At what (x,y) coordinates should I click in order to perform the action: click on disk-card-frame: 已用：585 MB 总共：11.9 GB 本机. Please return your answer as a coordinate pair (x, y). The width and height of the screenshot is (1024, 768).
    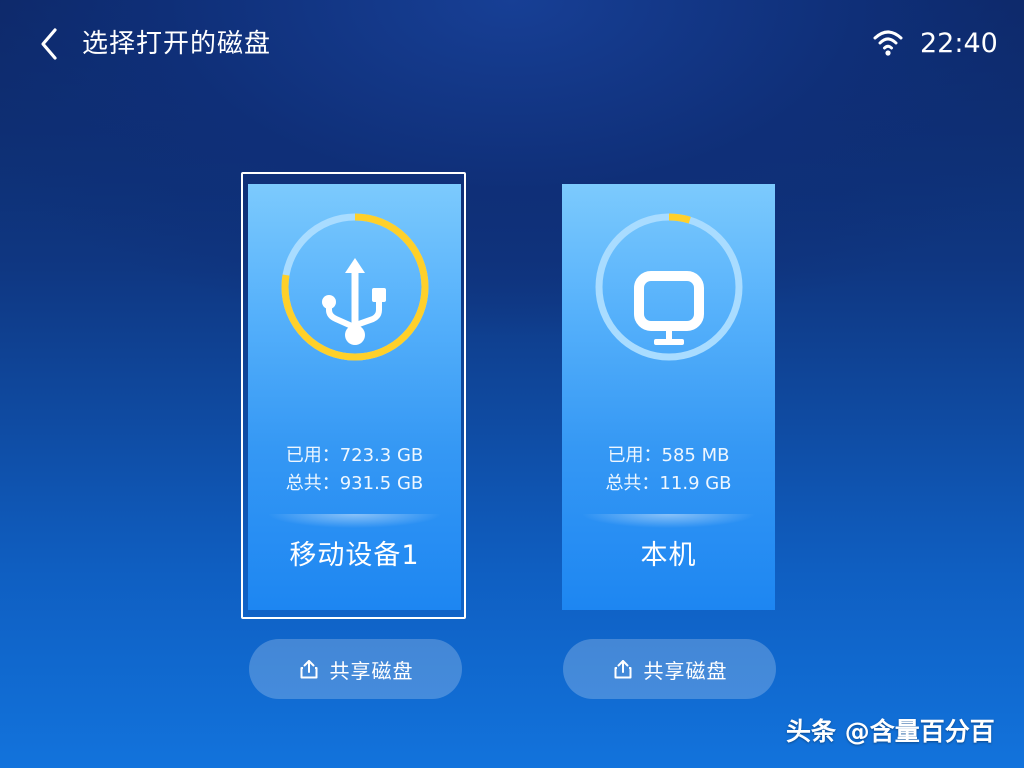
    Looking at the image, I should click on (668, 397).